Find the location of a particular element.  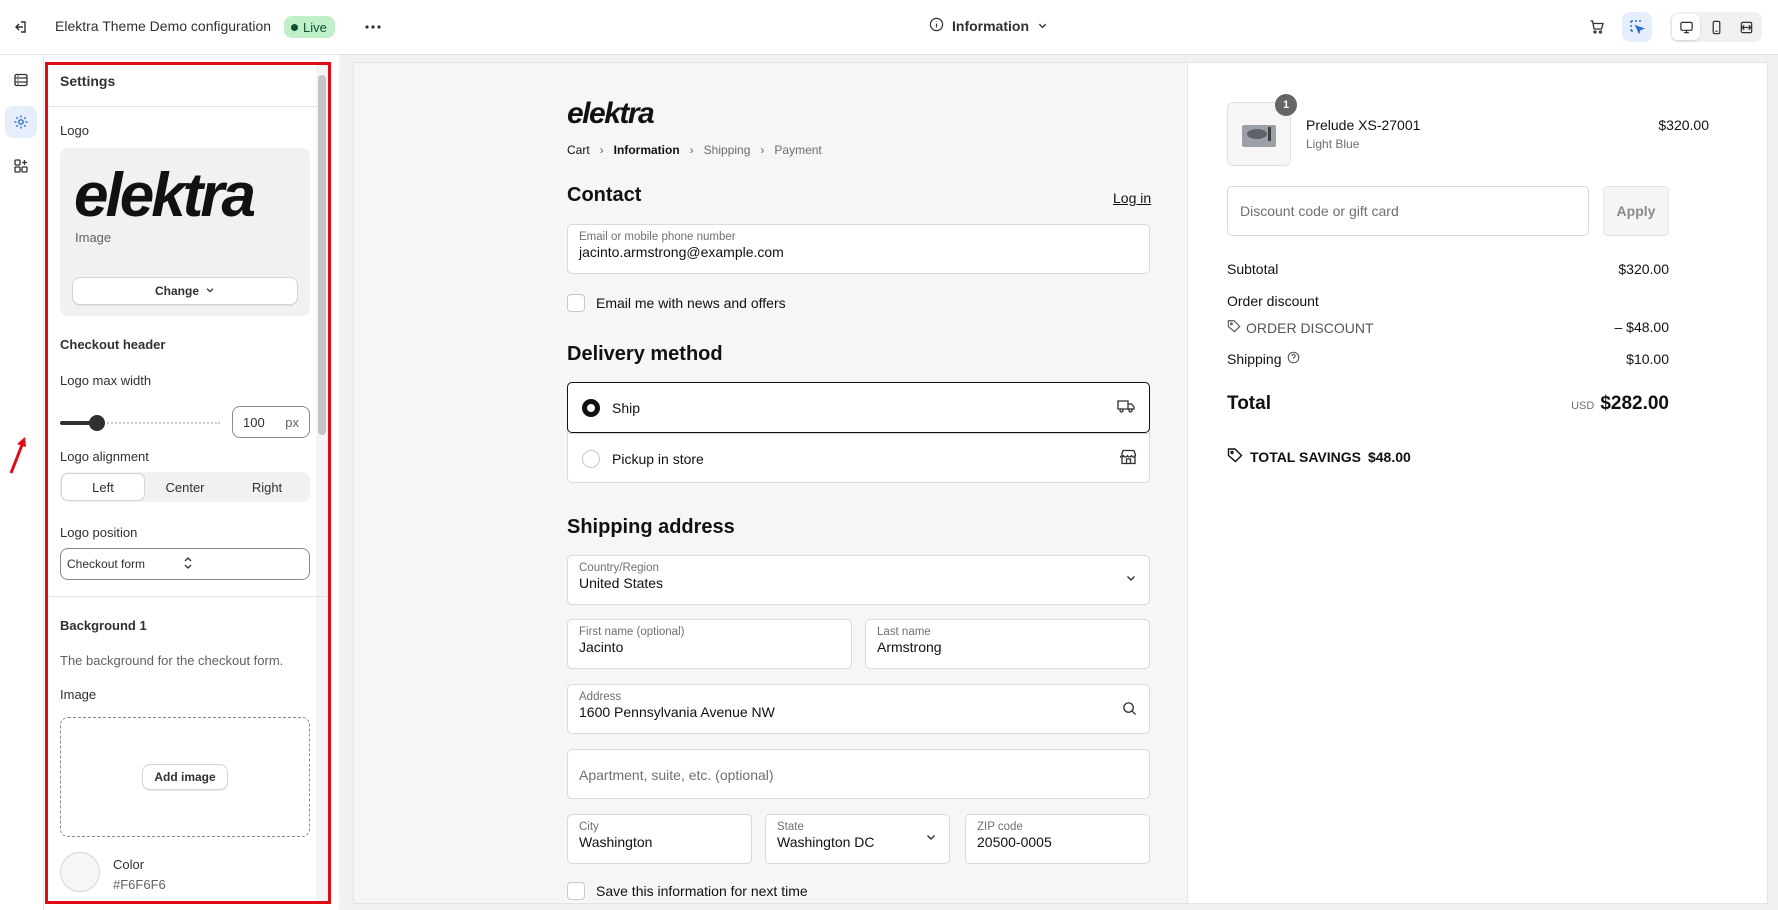

city-label: City is located at coordinates (589, 827).